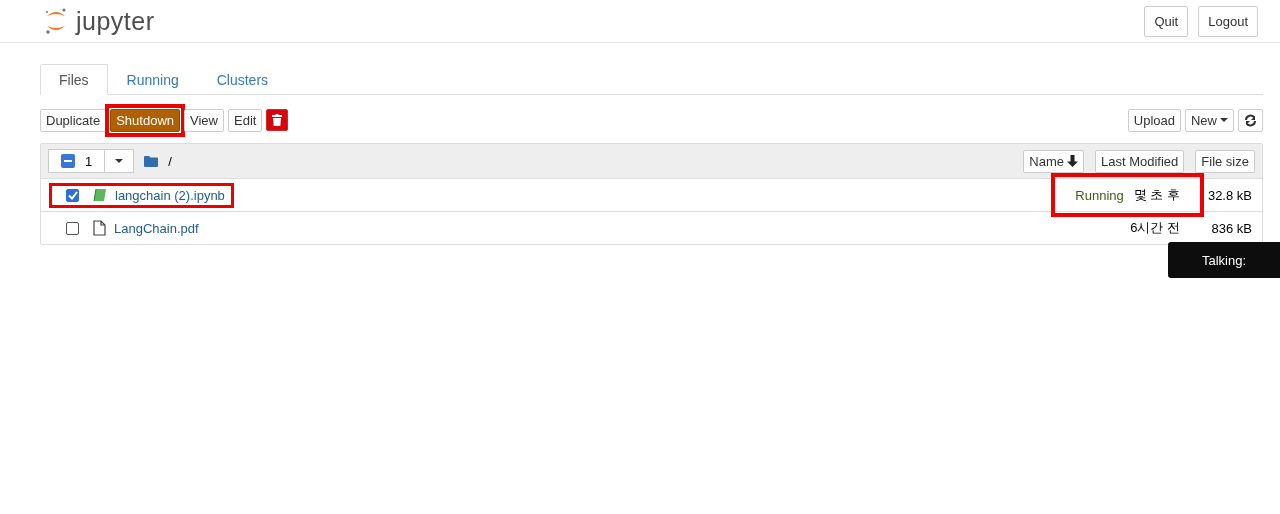 This screenshot has height=514, width=1280. I want to click on running-status: Running, so click(1099, 195).